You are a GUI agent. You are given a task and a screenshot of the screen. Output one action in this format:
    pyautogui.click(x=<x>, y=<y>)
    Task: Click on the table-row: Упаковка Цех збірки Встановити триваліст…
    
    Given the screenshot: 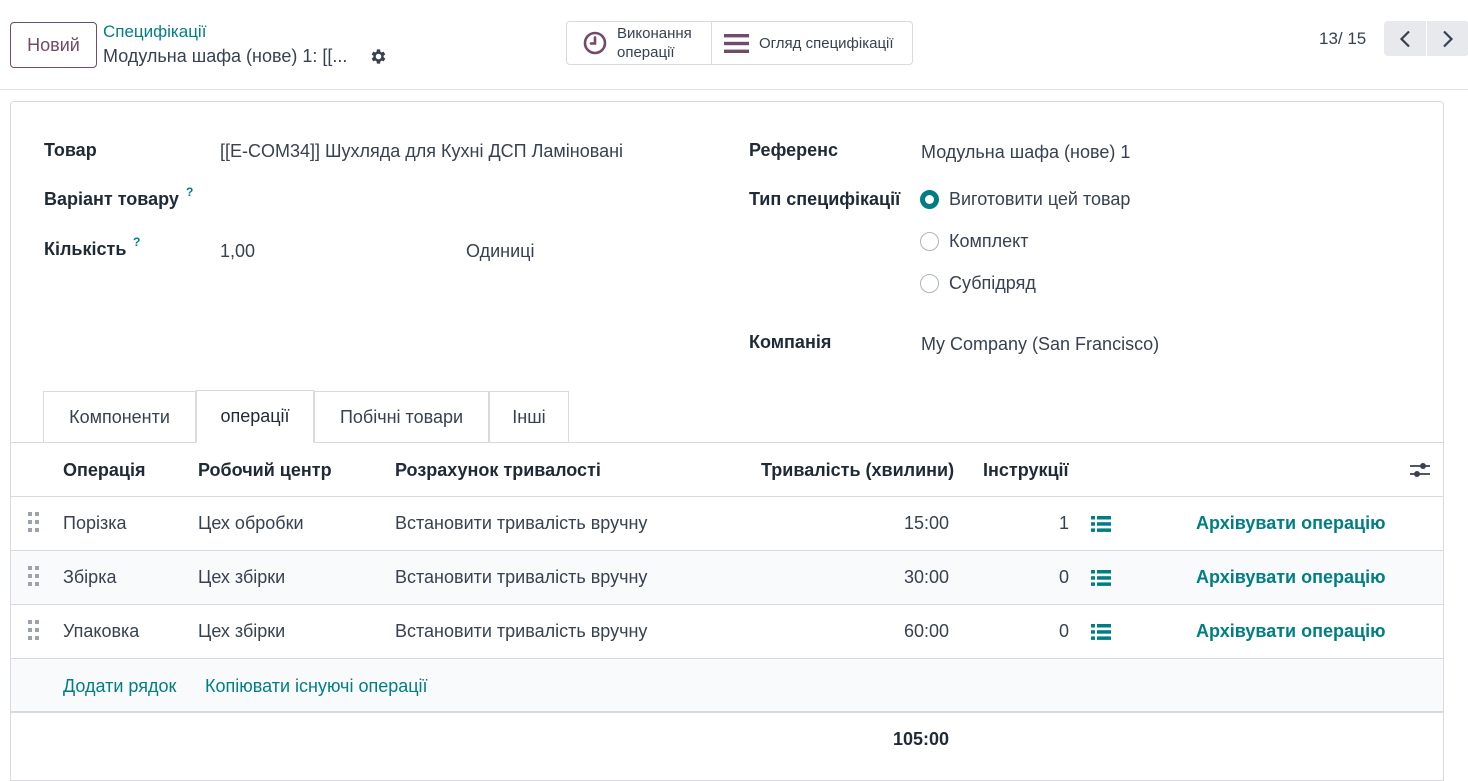 What is the action you would take?
    pyautogui.click(x=727, y=632)
    